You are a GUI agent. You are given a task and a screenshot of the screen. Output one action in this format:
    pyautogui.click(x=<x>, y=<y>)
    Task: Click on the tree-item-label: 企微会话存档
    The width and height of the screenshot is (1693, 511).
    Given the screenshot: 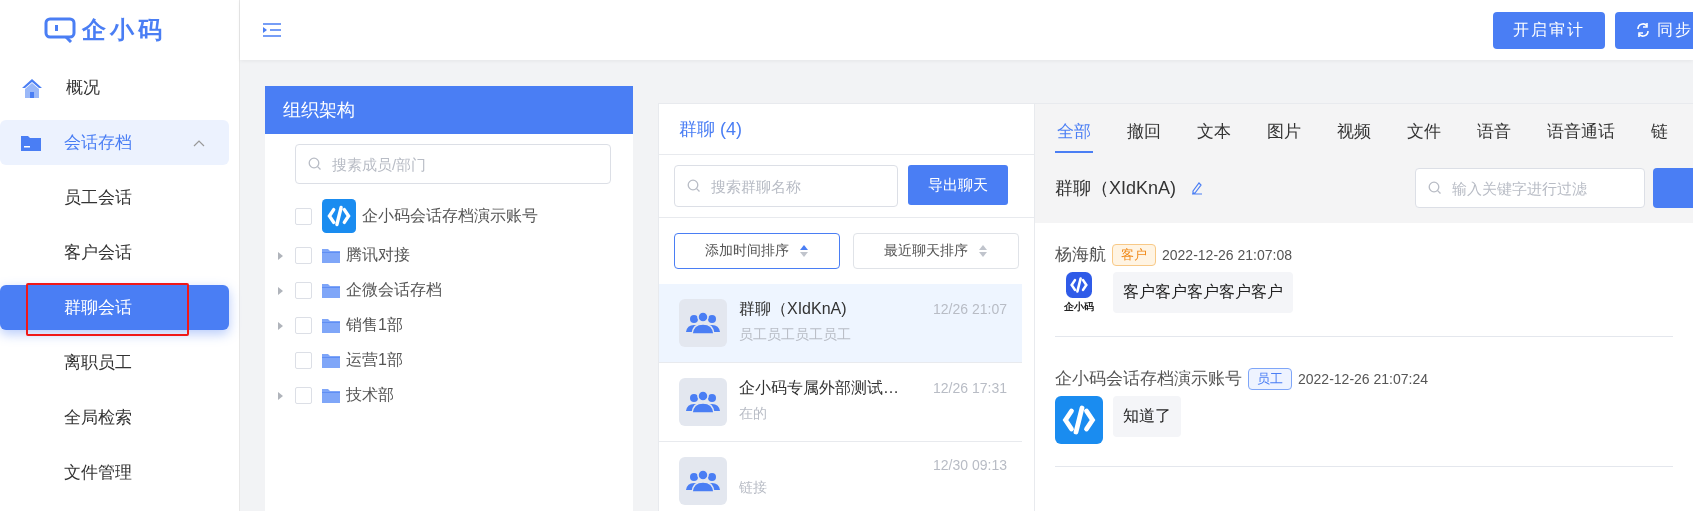 What is the action you would take?
    pyautogui.click(x=394, y=290)
    